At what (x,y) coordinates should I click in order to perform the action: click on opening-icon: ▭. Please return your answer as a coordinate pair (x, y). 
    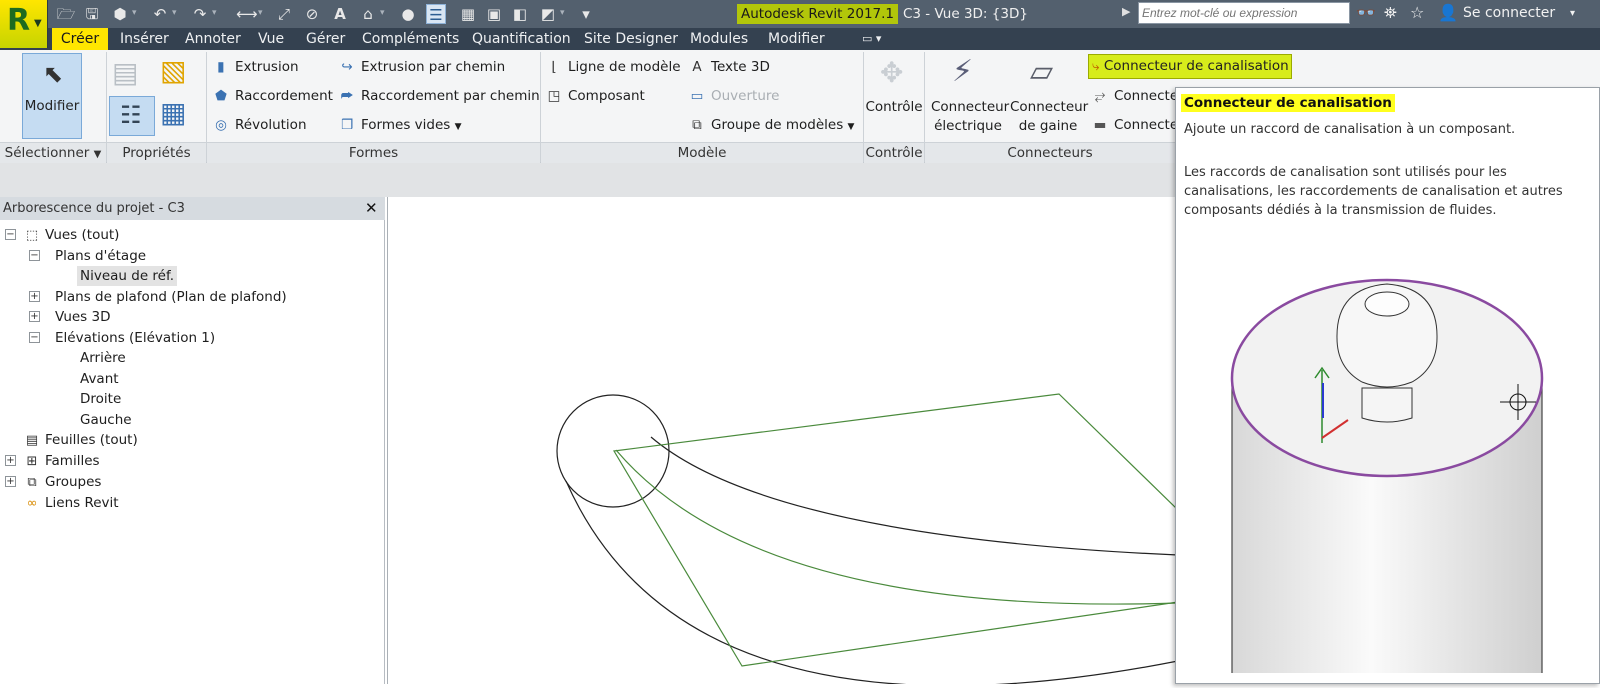
    Looking at the image, I should click on (697, 96).